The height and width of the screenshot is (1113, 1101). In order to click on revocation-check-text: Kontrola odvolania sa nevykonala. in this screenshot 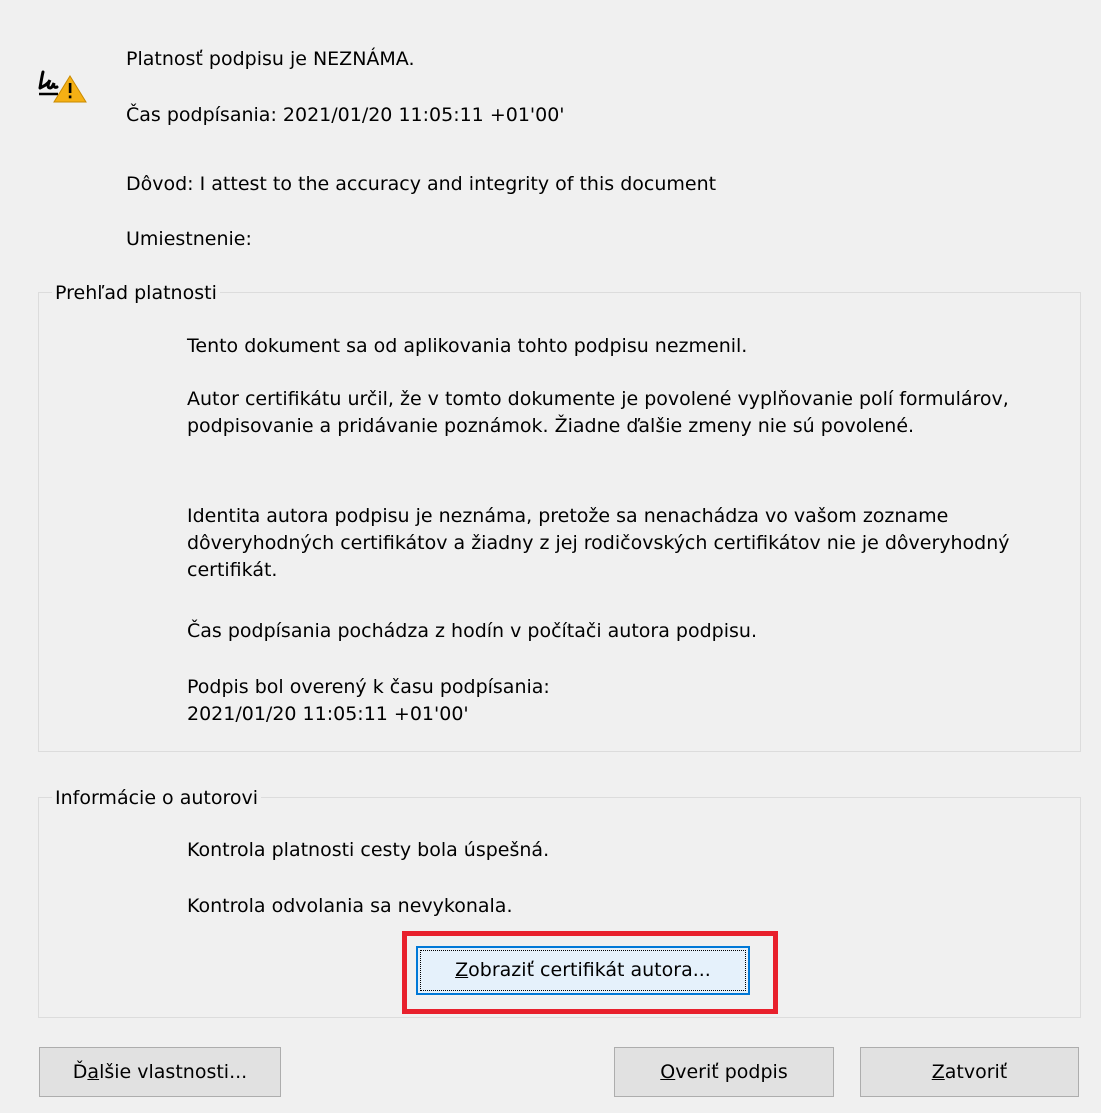, I will do `click(350, 906)`.